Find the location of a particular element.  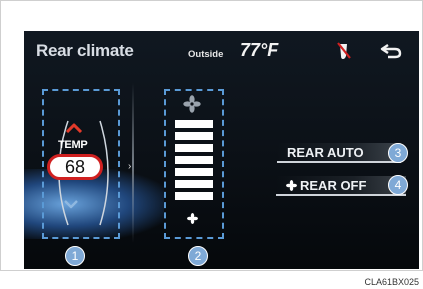

rear-mute-icon is located at coordinates (344, 51).